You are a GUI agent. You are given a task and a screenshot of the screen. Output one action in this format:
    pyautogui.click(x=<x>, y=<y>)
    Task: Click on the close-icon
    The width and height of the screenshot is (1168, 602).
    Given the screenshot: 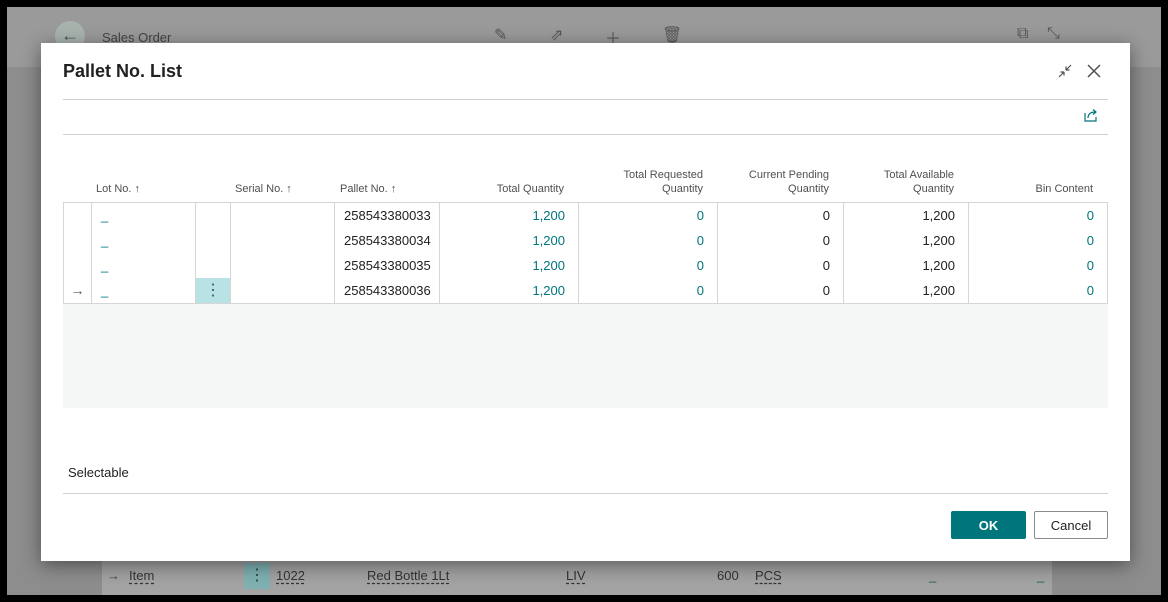 What is the action you would take?
    pyautogui.click(x=1094, y=71)
    